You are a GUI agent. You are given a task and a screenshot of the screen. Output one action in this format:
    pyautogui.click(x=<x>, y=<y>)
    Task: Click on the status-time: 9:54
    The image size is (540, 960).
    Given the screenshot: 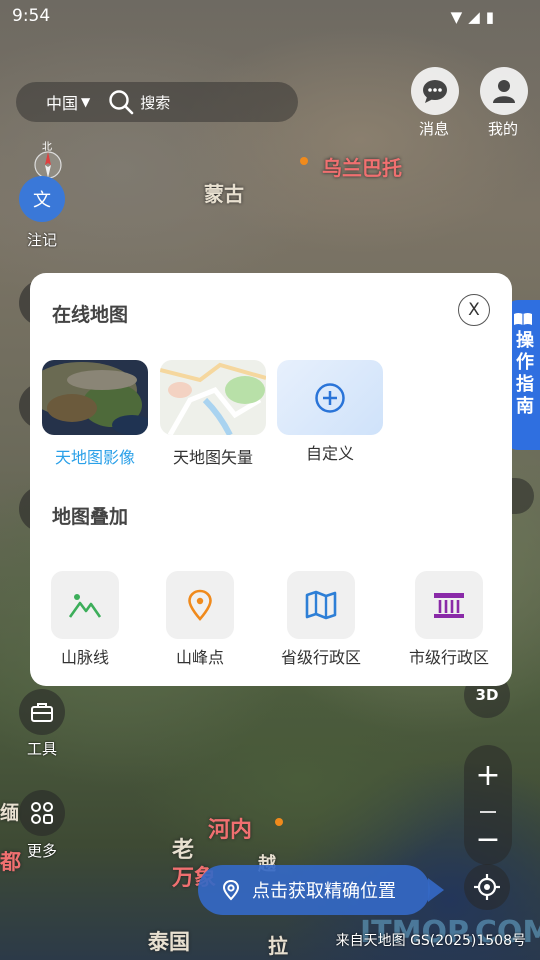 What is the action you would take?
    pyautogui.click(x=31, y=16)
    